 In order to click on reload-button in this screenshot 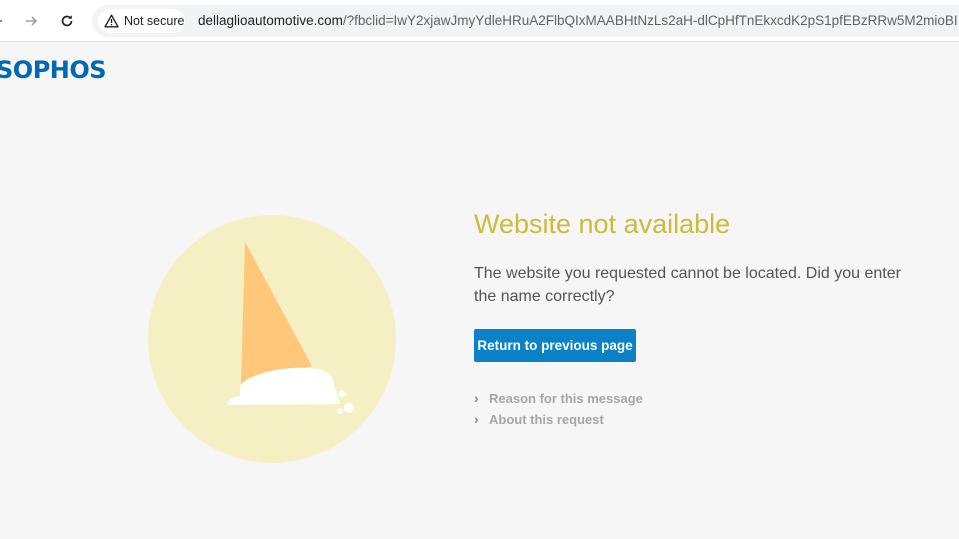, I will do `click(67, 21)`.